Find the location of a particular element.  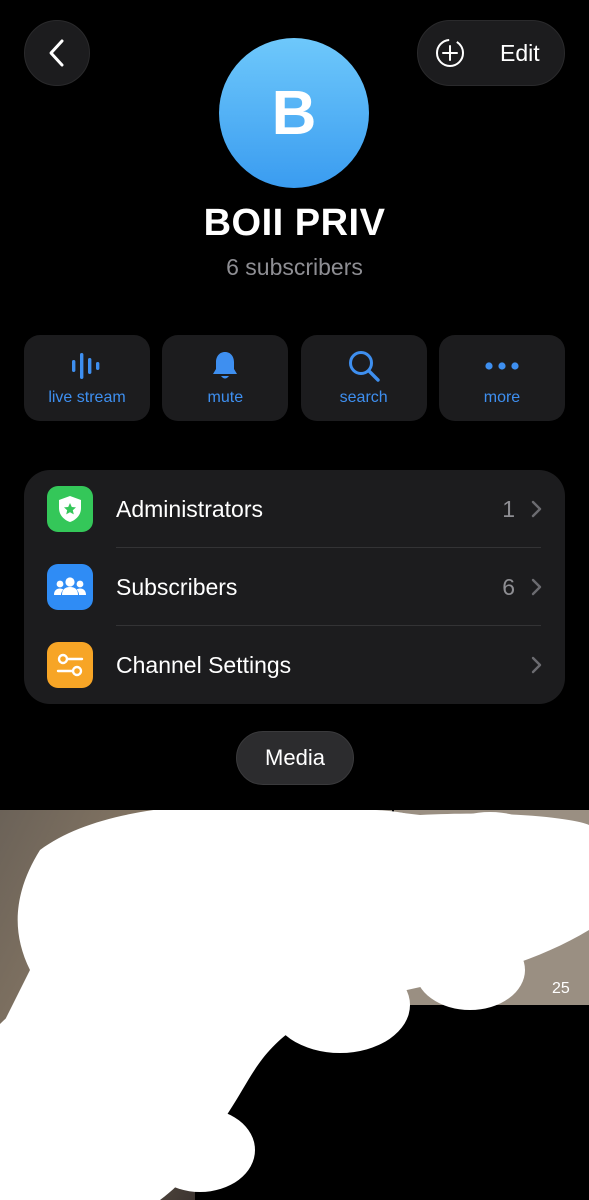

live-stream-icon is located at coordinates (86, 366).